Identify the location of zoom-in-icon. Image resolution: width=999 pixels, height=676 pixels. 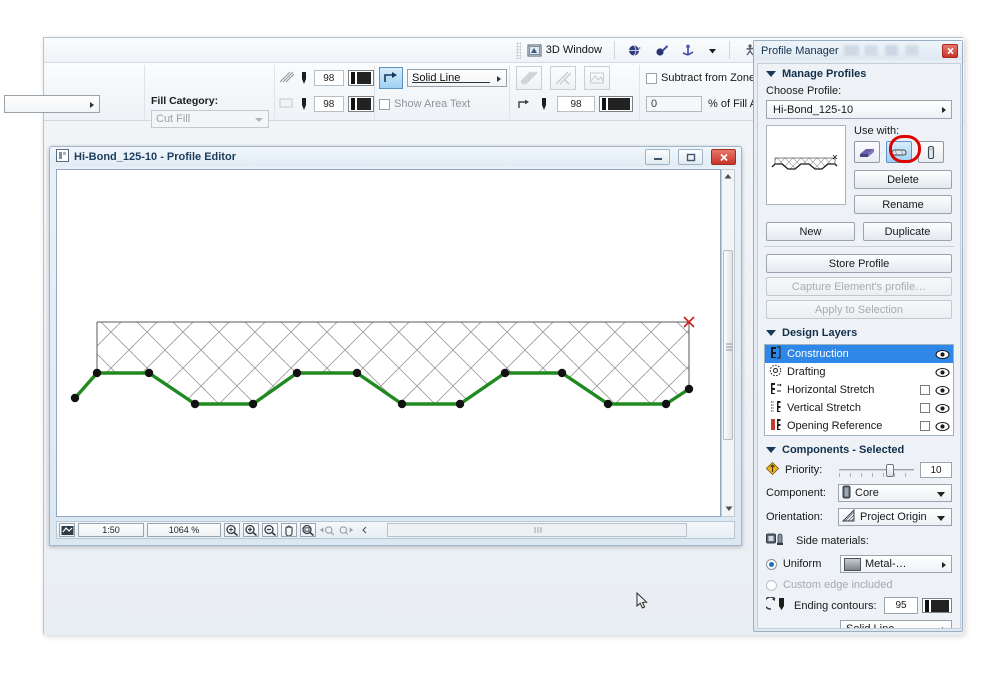
(251, 530).